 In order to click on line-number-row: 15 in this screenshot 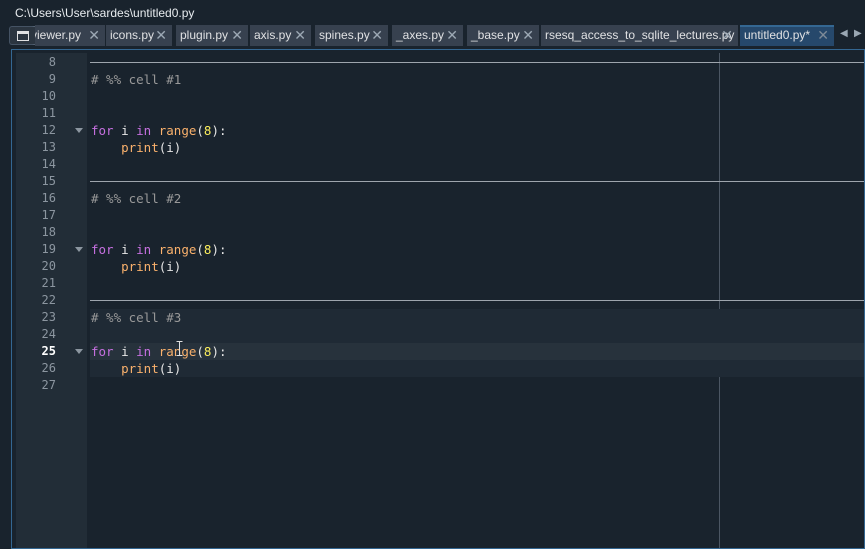, I will do `click(51, 181)`.